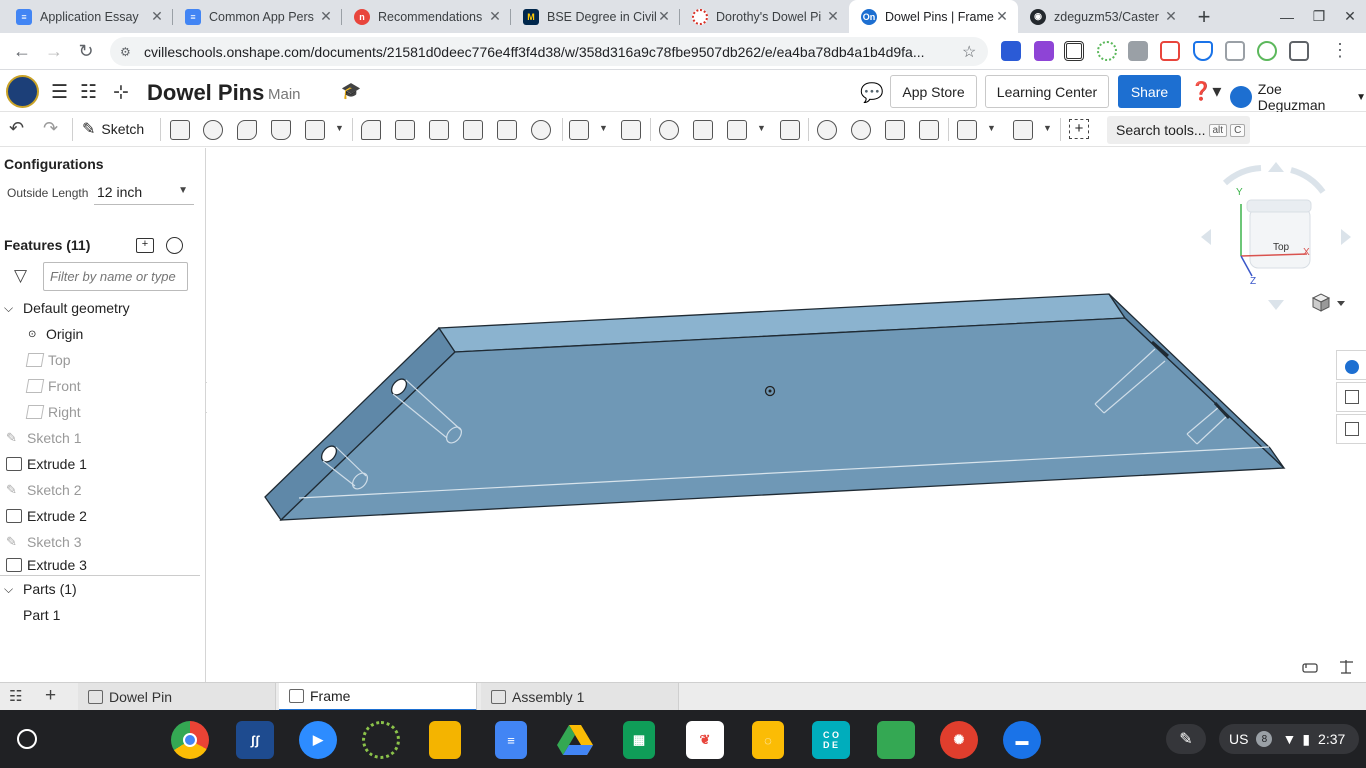 The image size is (1366, 768). I want to click on sketch-button: ✎ Sketch, so click(113, 129).